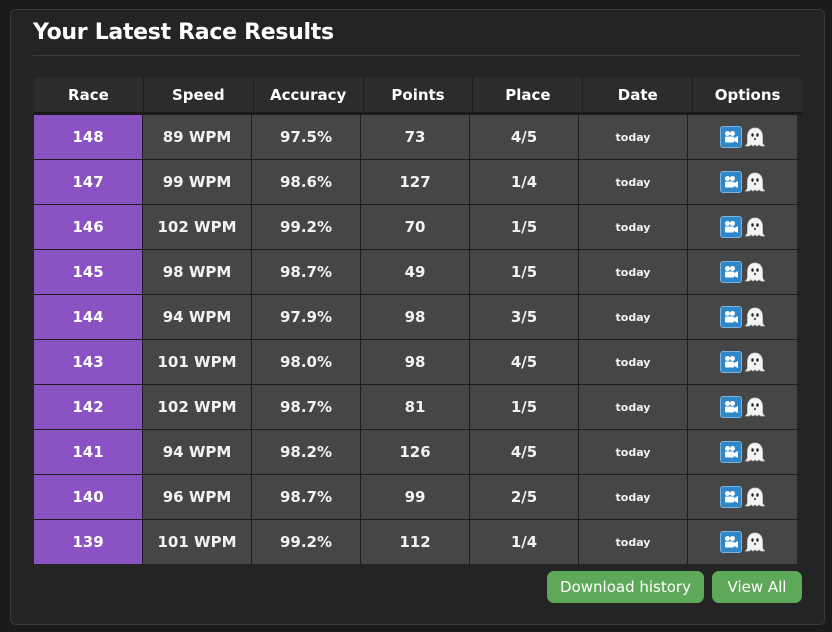  I want to click on points-cell: 127, so click(415, 182).